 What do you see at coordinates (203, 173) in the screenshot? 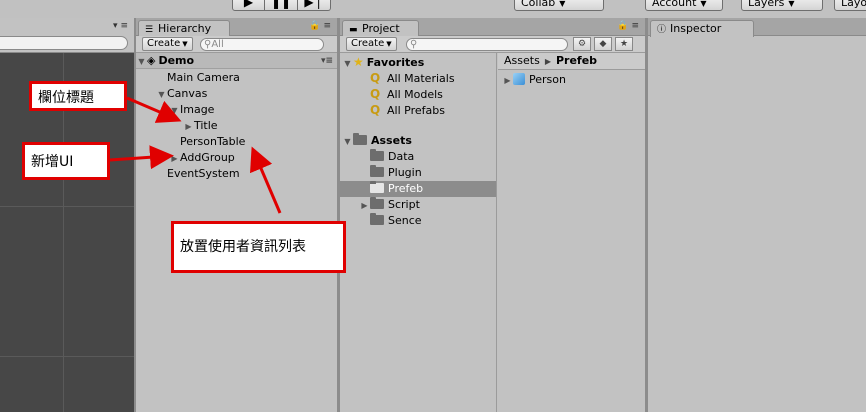
I see `hierarchy-item-label: EventSystem` at bounding box center [203, 173].